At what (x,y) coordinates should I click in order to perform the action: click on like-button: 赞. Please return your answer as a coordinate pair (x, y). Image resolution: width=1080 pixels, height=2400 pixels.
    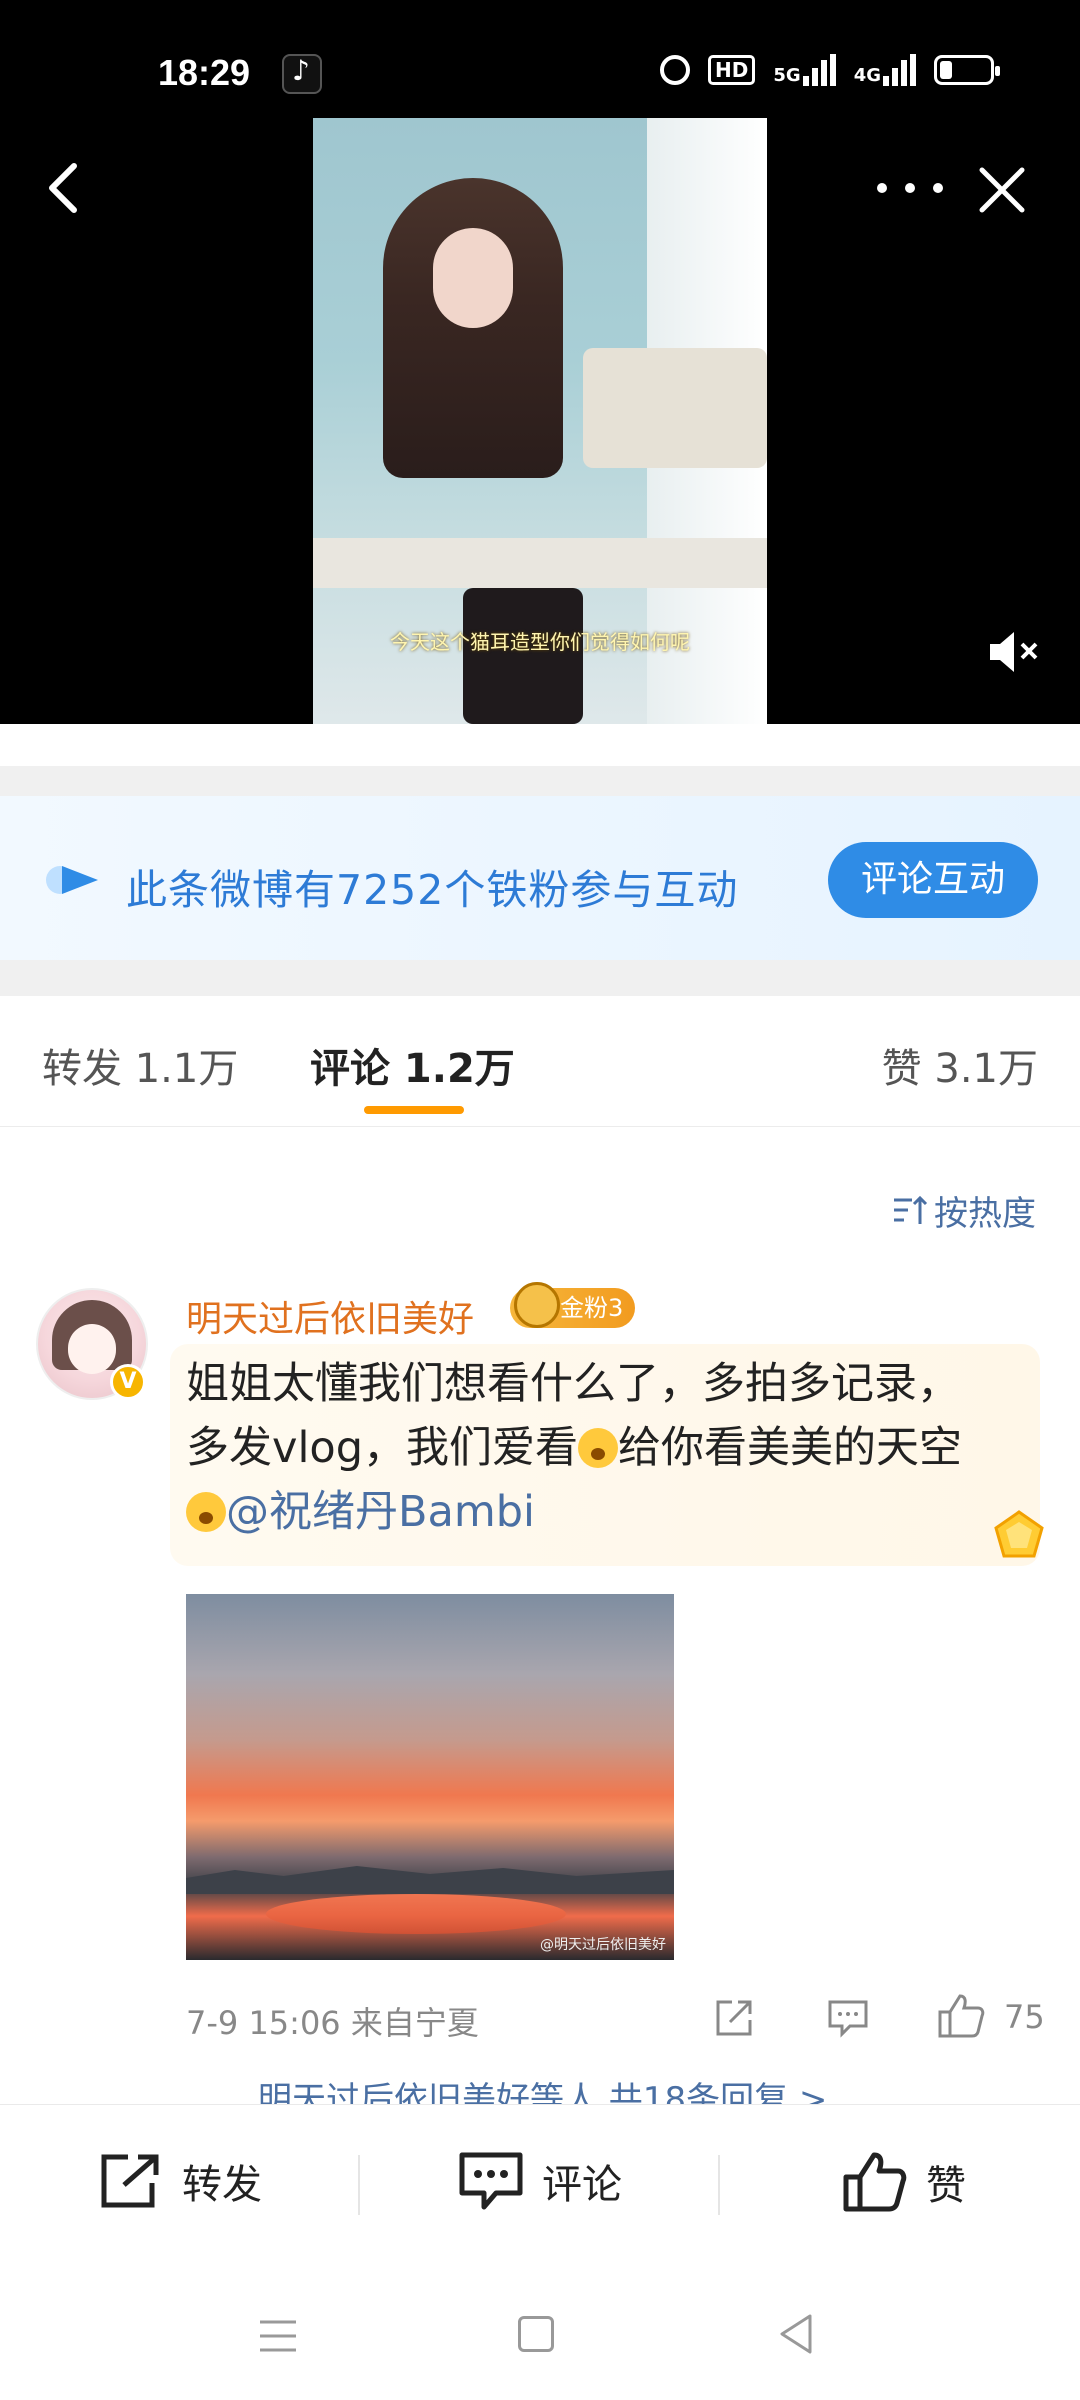
    Looking at the image, I should click on (904, 2182).